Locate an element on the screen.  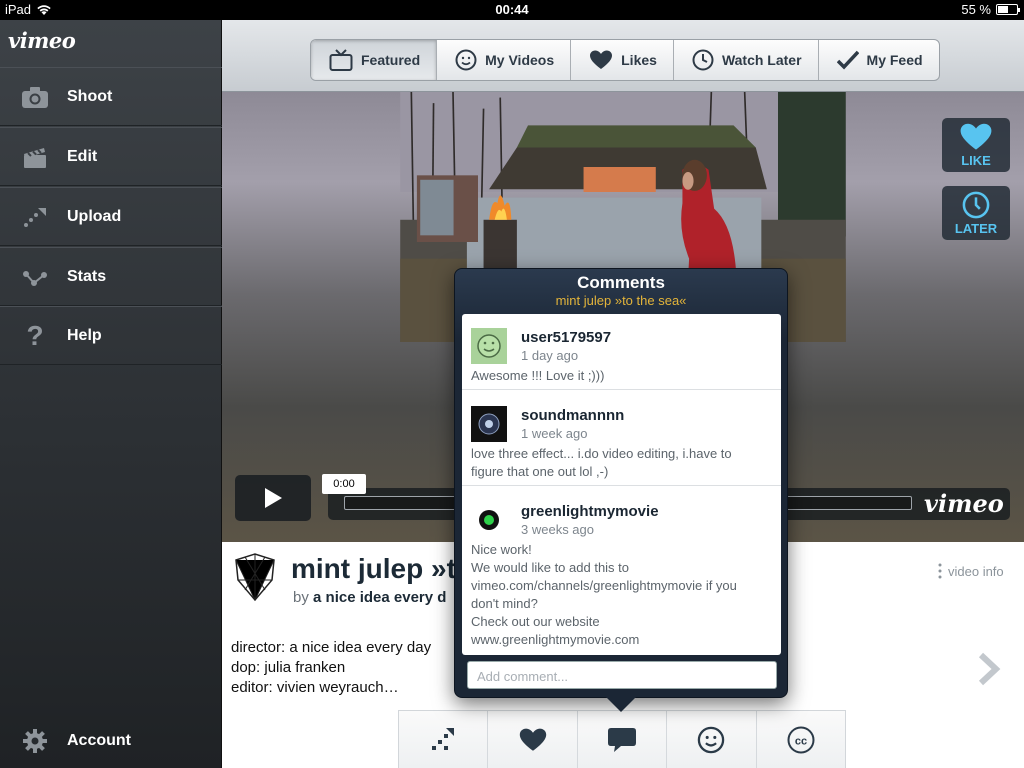
author-link: a nice idea every d is located at coordinates (379, 597).